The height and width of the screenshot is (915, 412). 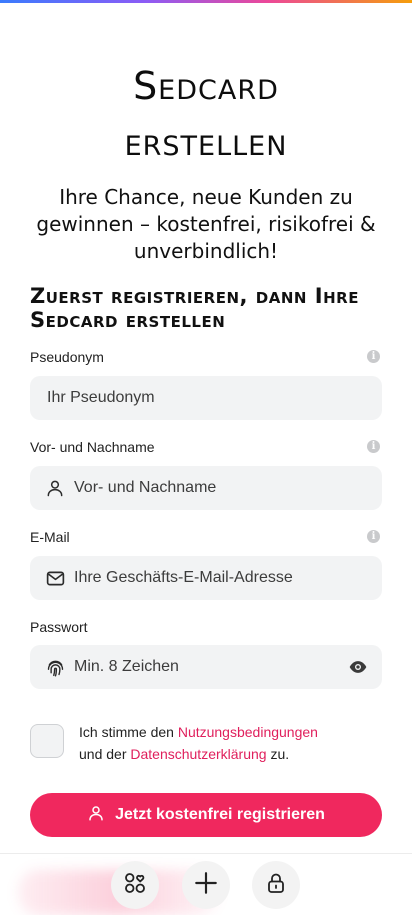 What do you see at coordinates (92, 447) in the screenshot?
I see `name-label: Vor- und Nachname` at bounding box center [92, 447].